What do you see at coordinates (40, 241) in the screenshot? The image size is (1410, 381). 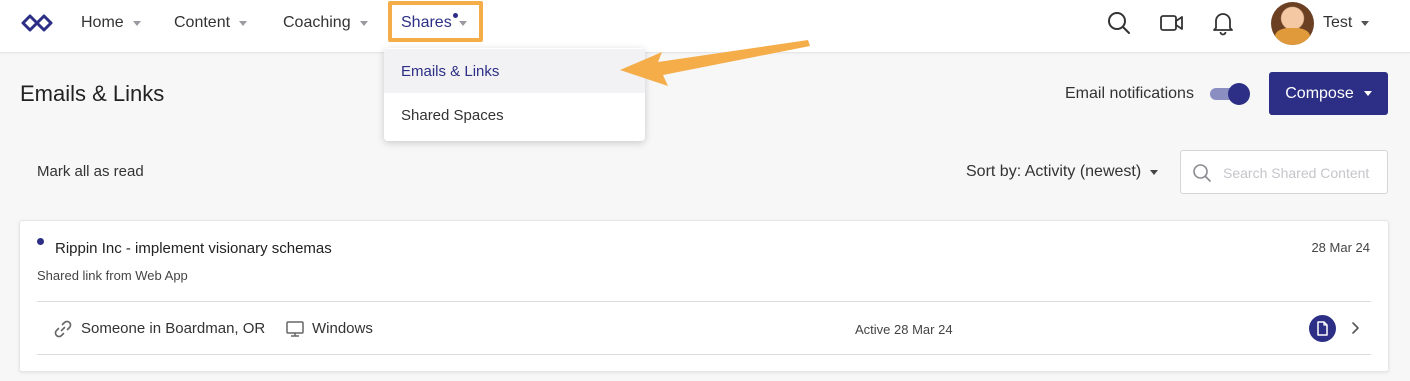 I see `unread-dot` at bounding box center [40, 241].